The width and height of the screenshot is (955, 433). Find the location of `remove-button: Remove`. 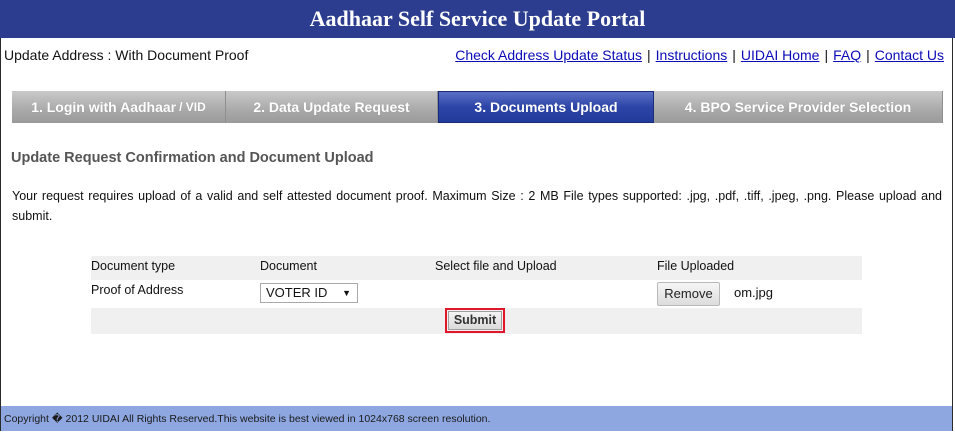

remove-button: Remove is located at coordinates (688, 294).